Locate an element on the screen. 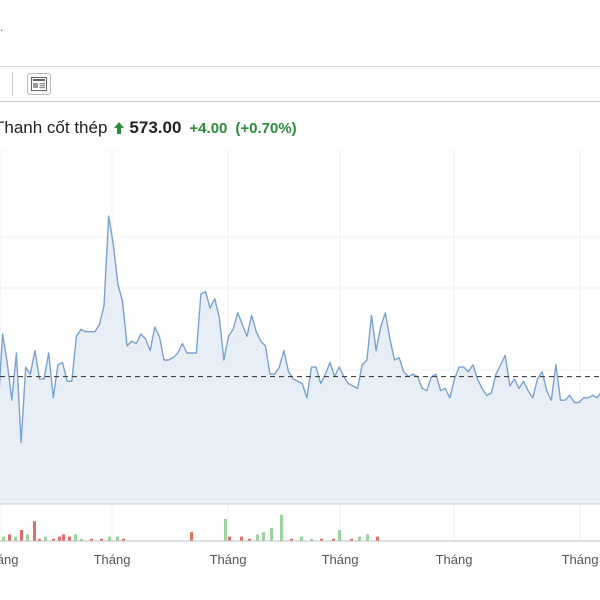 This screenshot has width=600, height=600. news-panel-button is located at coordinates (39, 84).